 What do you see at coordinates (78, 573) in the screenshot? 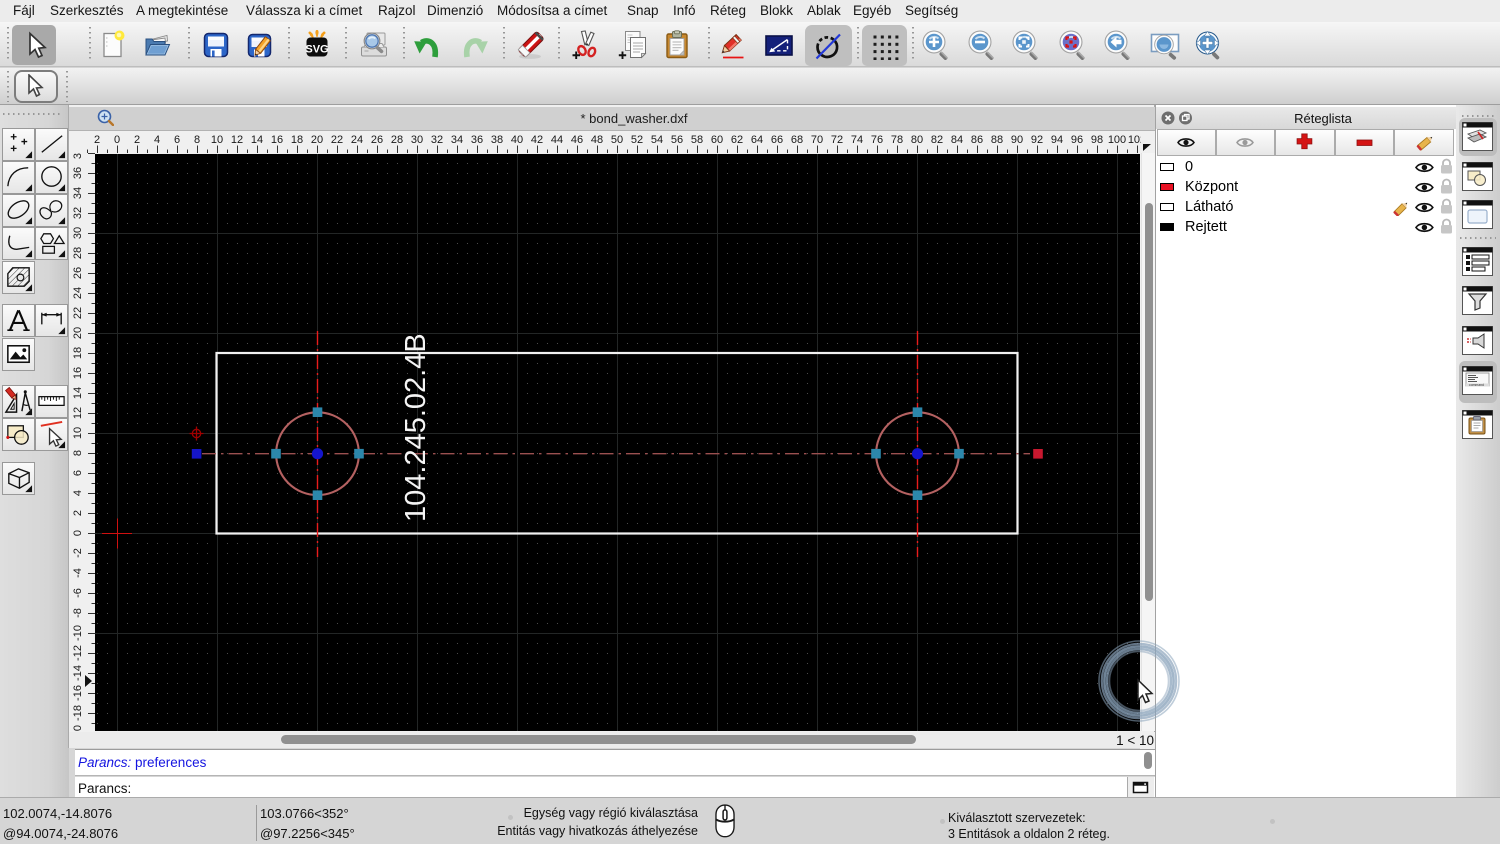
I see `svg-text: -4` at bounding box center [78, 573].